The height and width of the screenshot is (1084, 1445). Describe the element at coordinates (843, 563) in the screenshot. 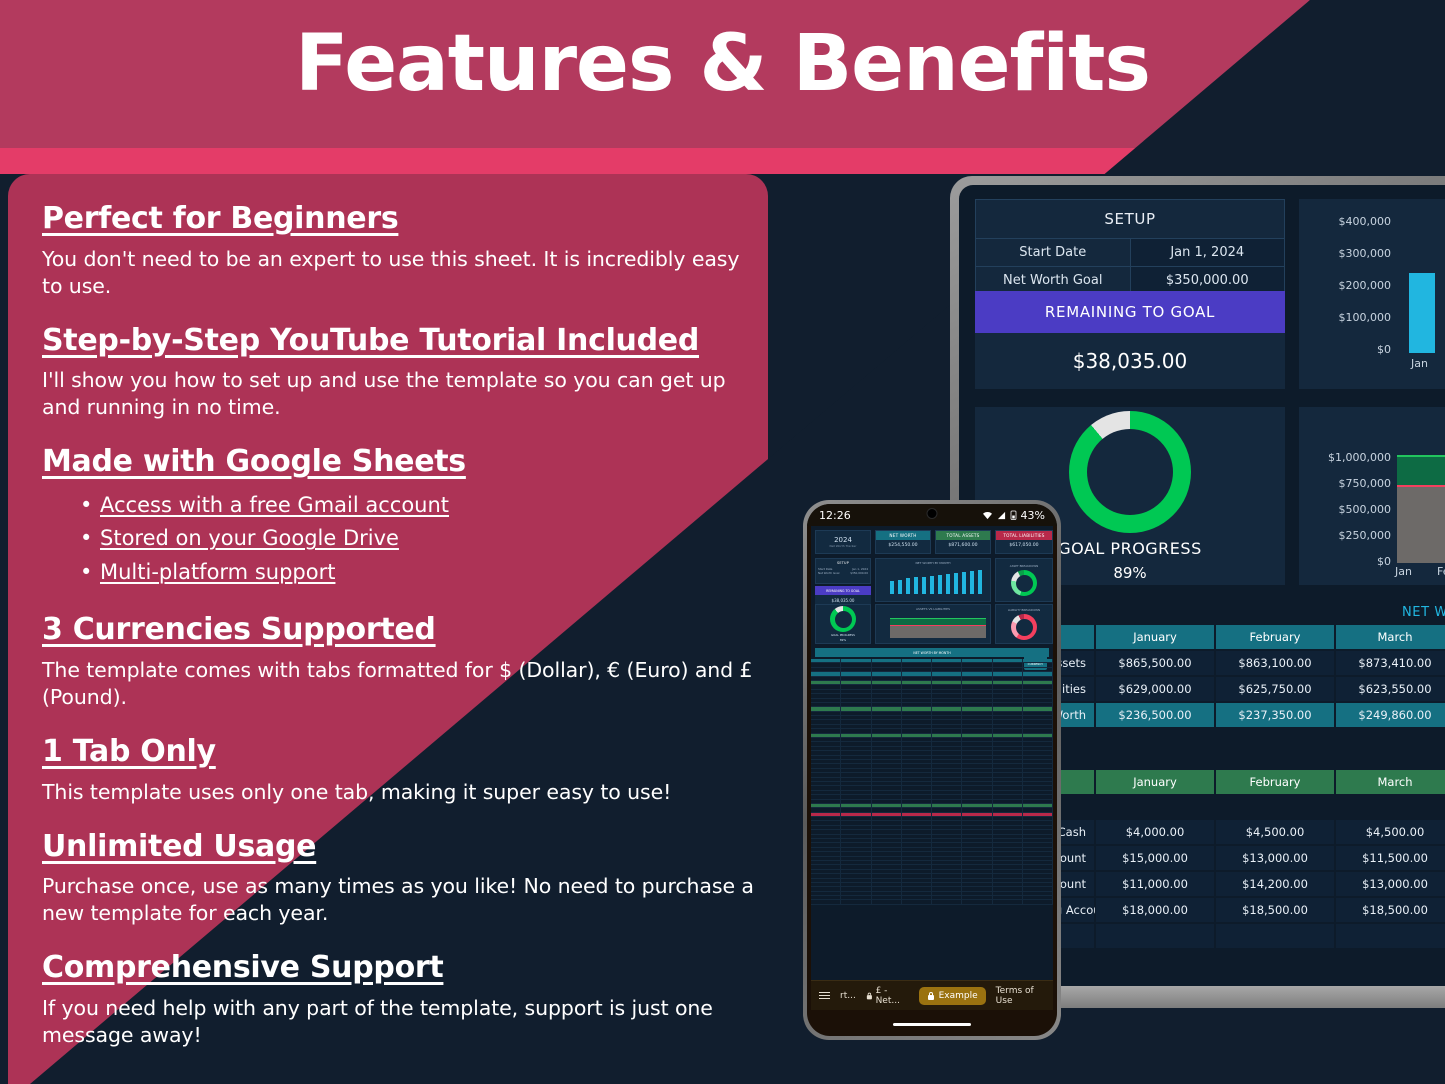

I see `phone-setup-title: SETUP` at that location.